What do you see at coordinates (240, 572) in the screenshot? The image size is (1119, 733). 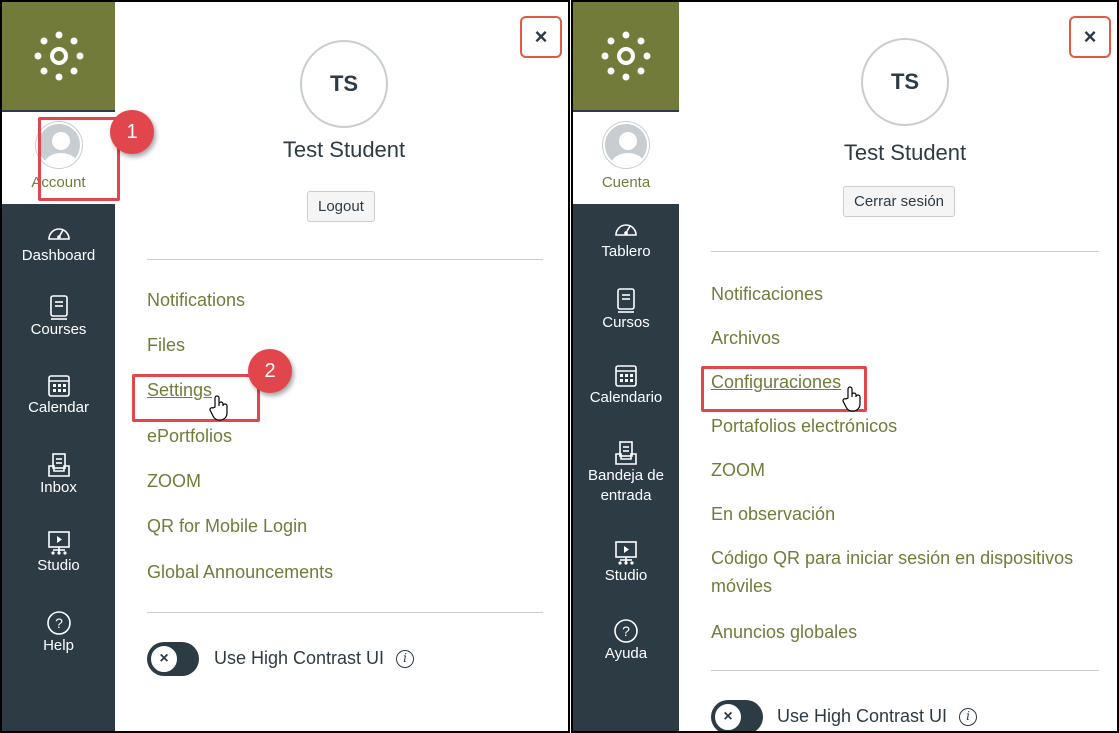 I see `link-global-announcements: Global Announcements` at bounding box center [240, 572].